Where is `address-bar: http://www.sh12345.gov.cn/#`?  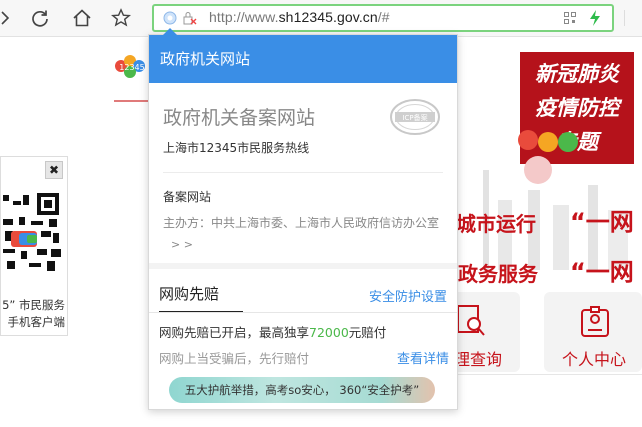 address-bar: http://www.sh12345.gov.cn/# is located at coordinates (383, 18).